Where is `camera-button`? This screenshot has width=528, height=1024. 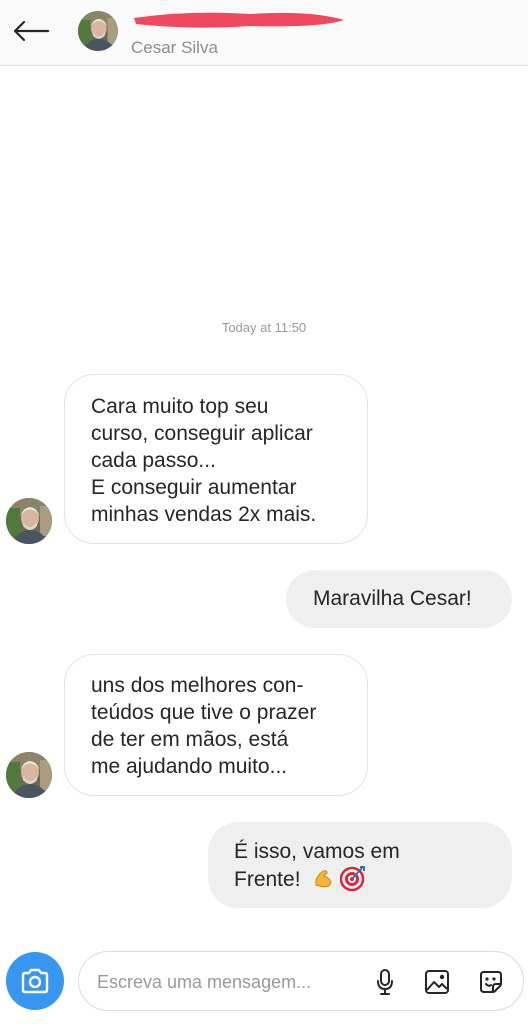
camera-button is located at coordinates (35, 981).